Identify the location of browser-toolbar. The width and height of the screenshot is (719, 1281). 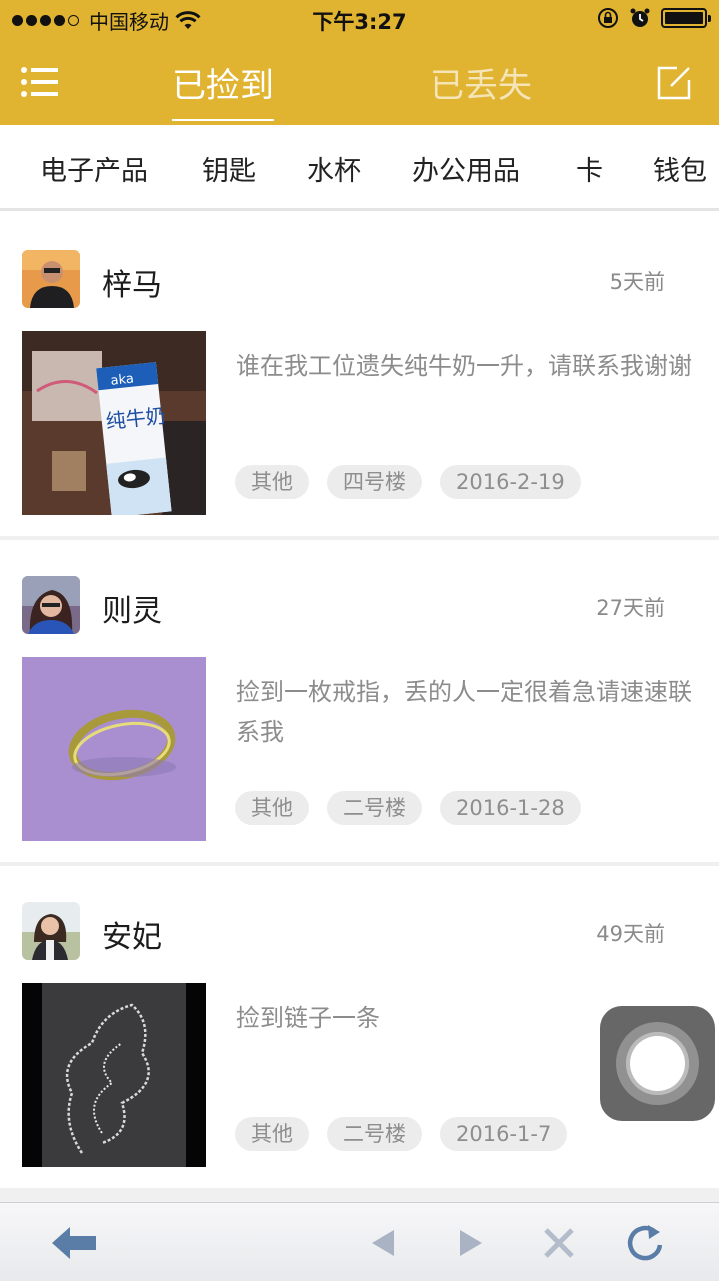
(359, 1241).